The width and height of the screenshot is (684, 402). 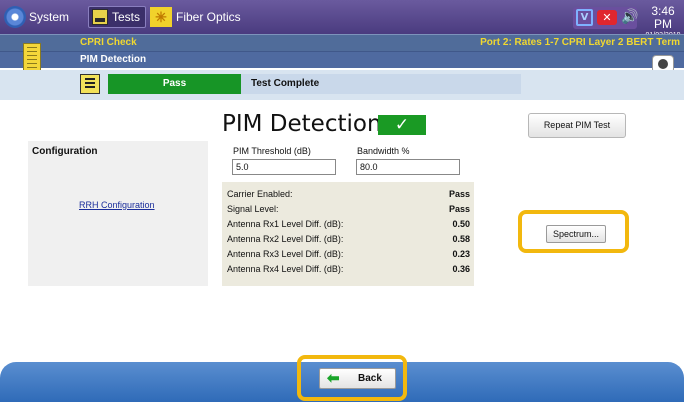 What do you see at coordinates (607, 17) in the screenshot?
I see `error-icon: ✕` at bounding box center [607, 17].